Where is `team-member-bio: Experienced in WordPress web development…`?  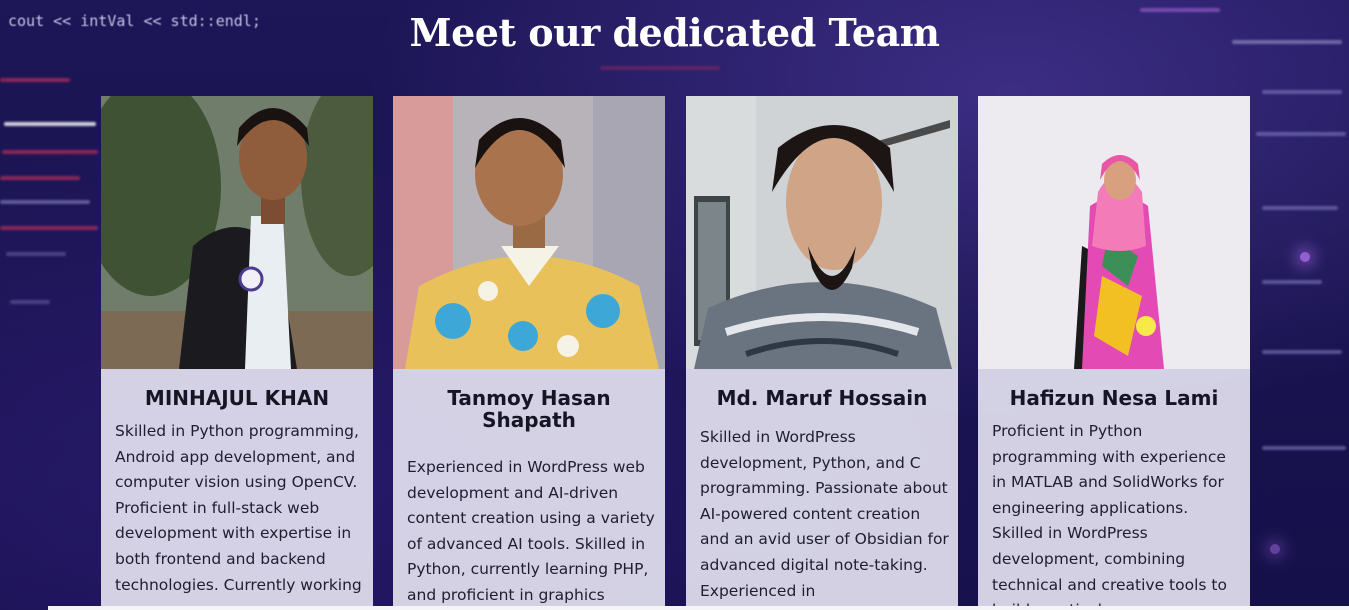 team-member-bio: Experienced in WordPress web development… is located at coordinates (531, 531).